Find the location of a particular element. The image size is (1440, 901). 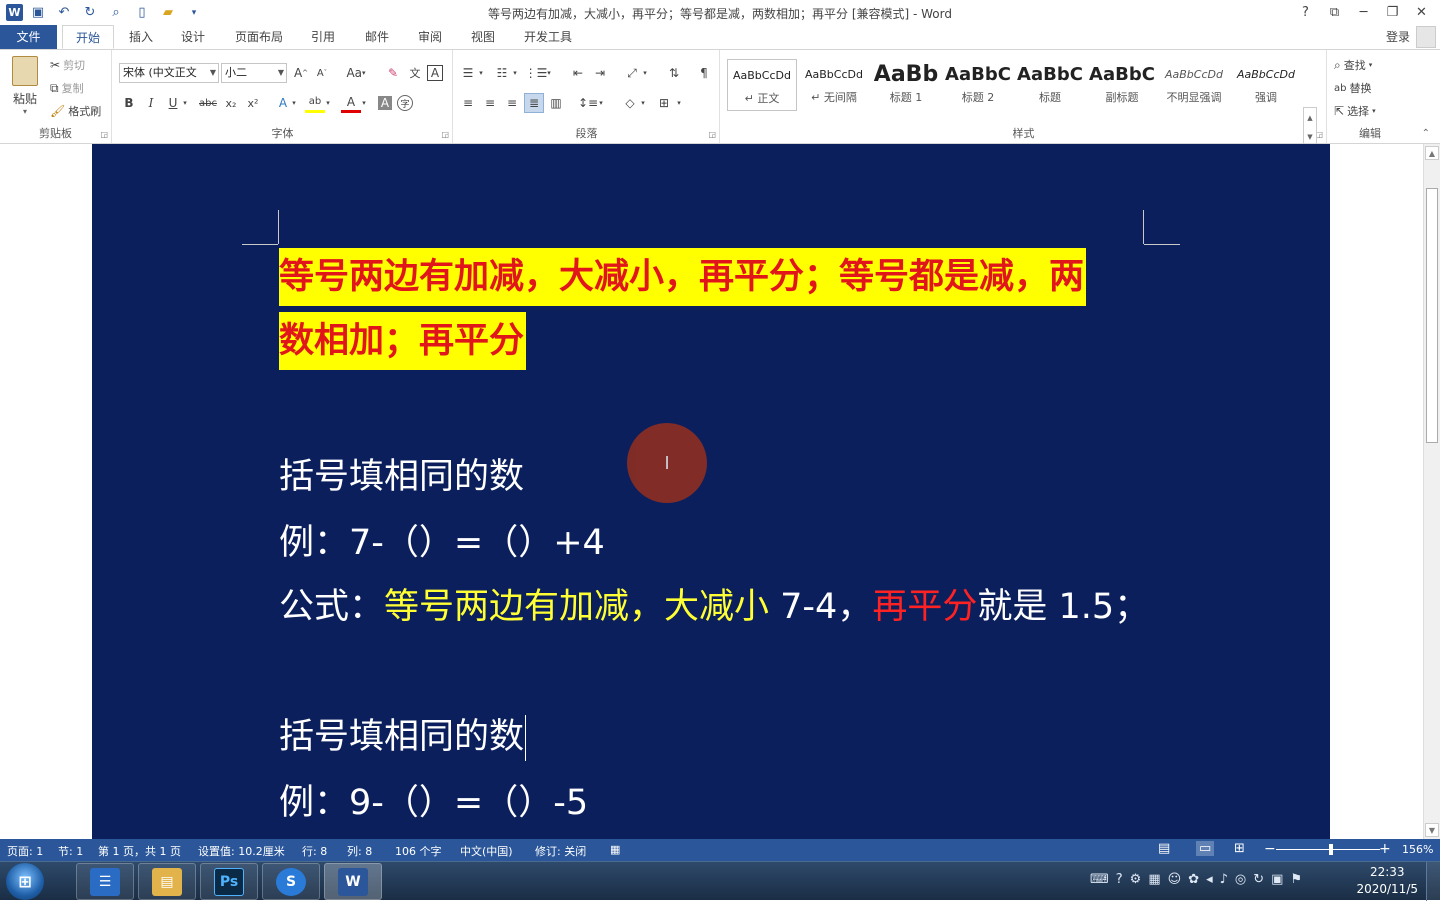

shading-icon: ◇ is located at coordinates (630, 103).